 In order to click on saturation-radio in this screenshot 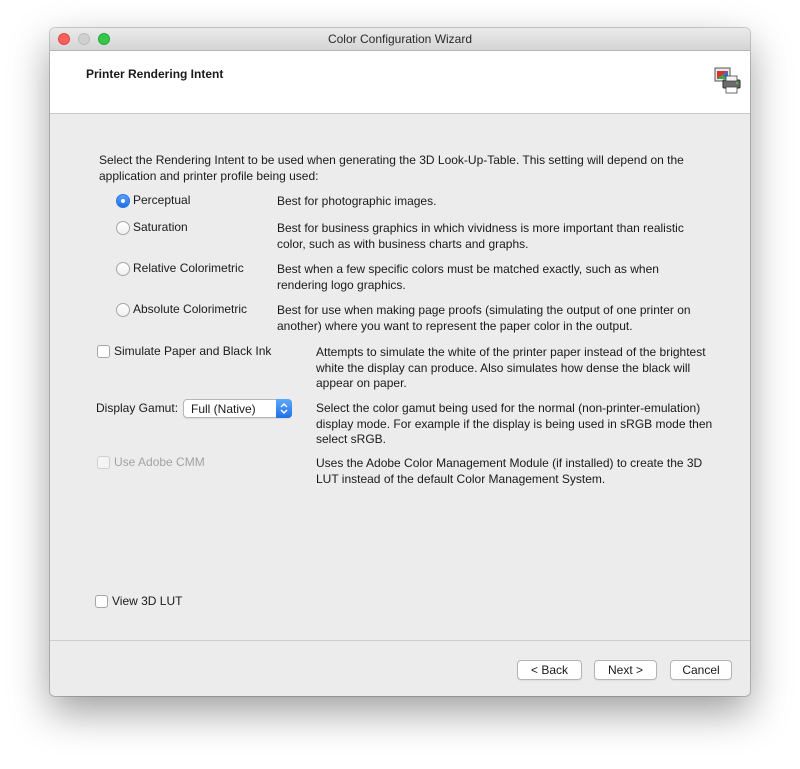, I will do `click(123, 228)`.